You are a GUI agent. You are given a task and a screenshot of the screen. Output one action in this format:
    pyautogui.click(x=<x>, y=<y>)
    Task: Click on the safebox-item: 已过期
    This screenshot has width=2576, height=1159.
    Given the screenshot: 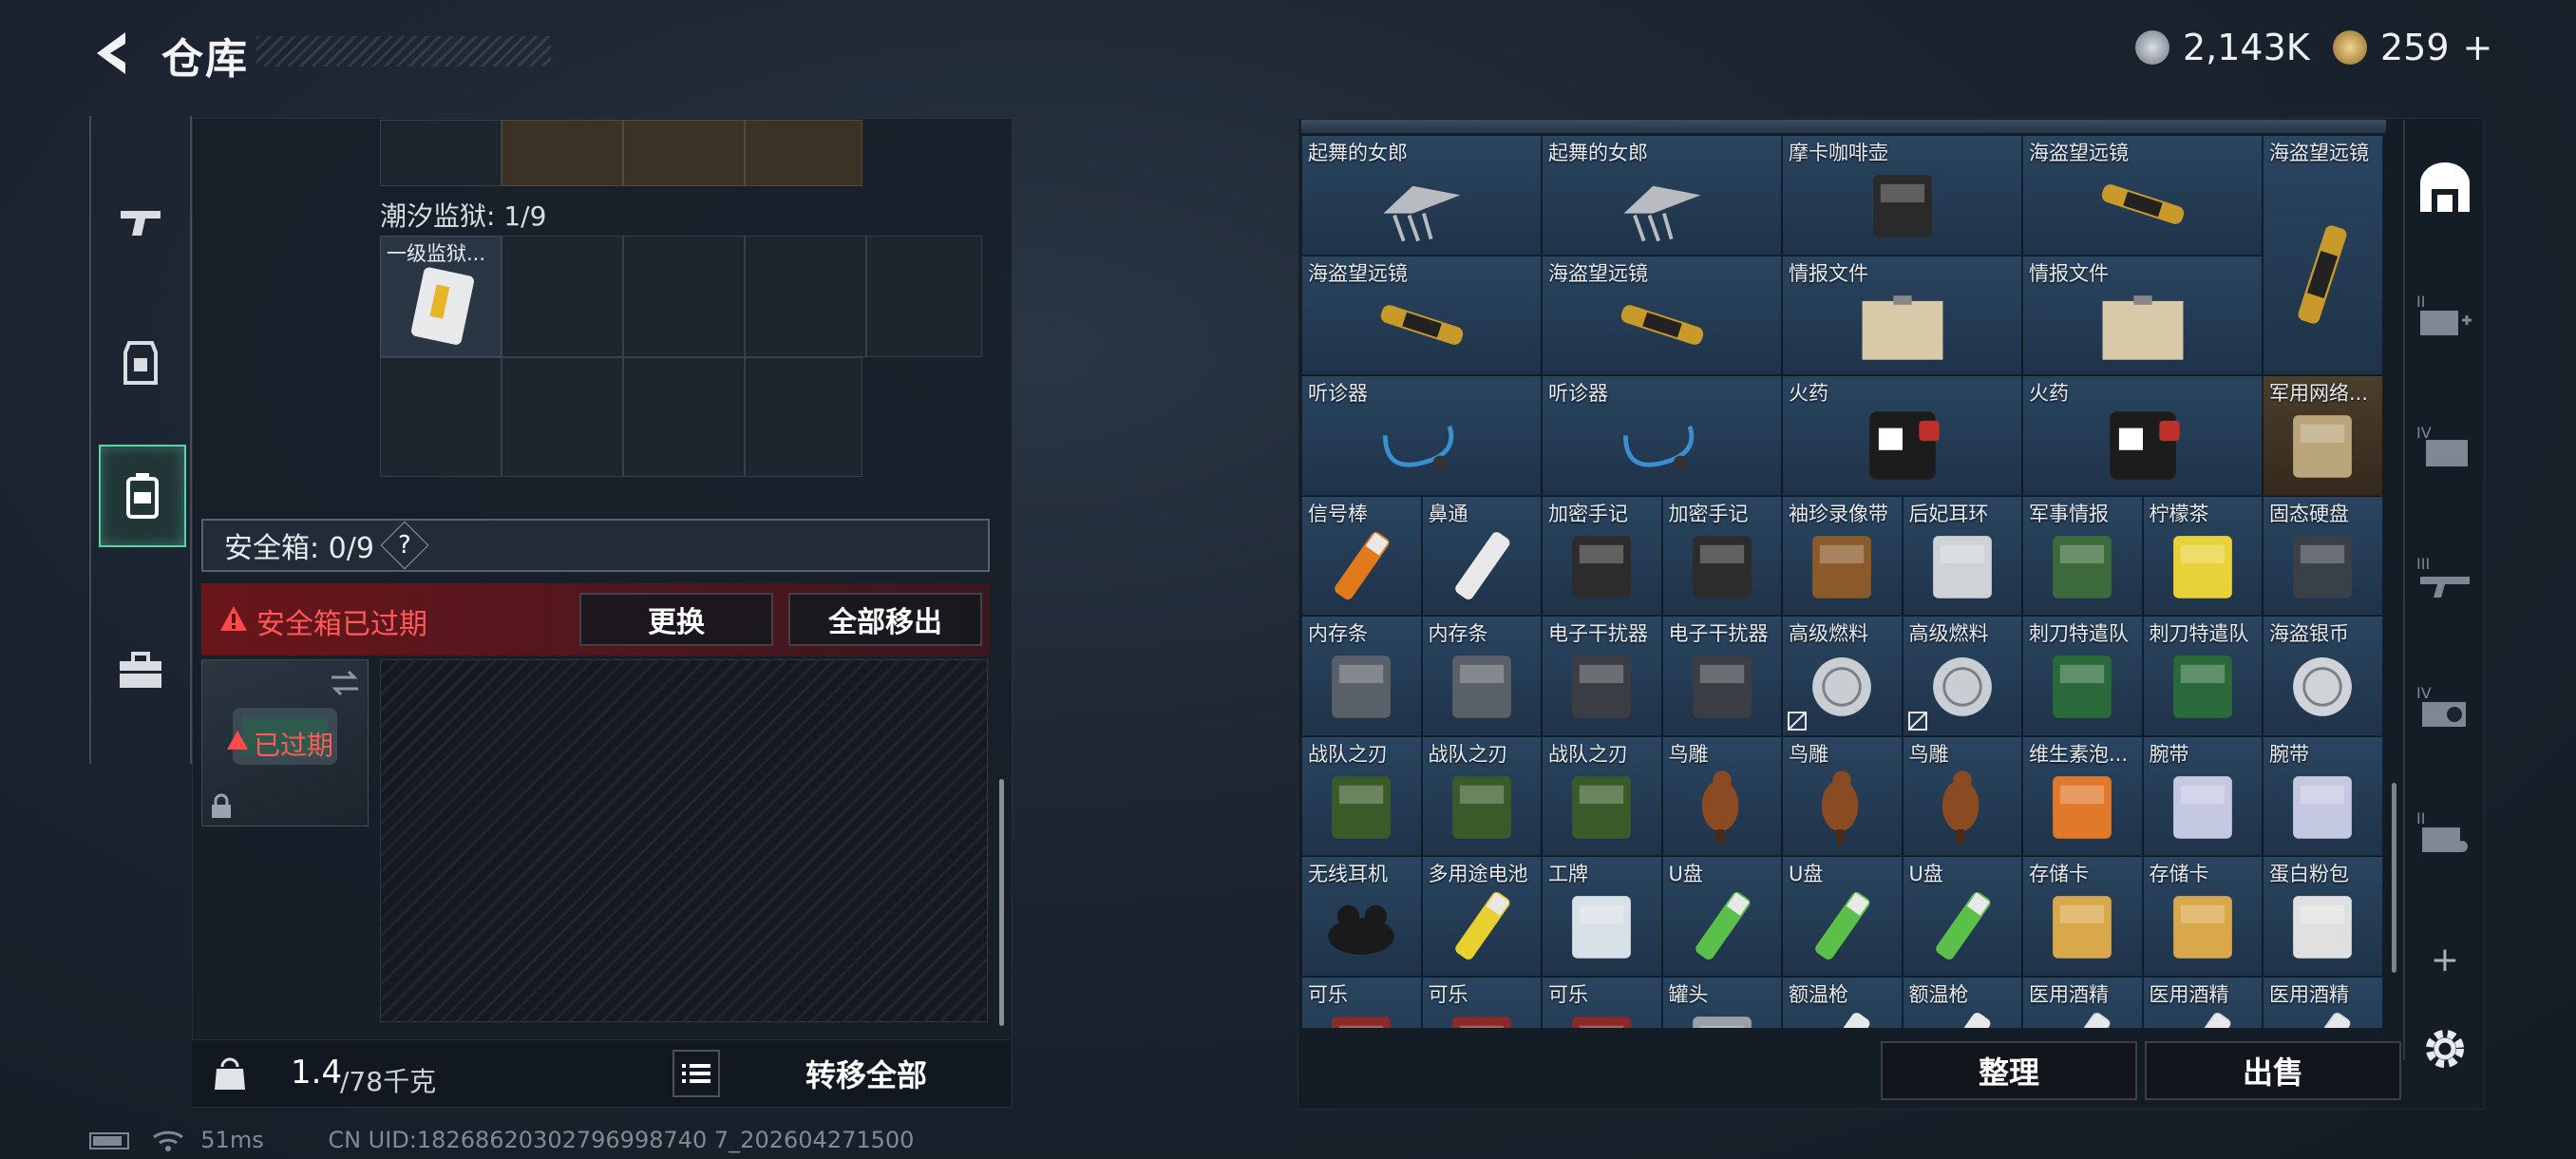 What is the action you would take?
    pyautogui.click(x=285, y=742)
    